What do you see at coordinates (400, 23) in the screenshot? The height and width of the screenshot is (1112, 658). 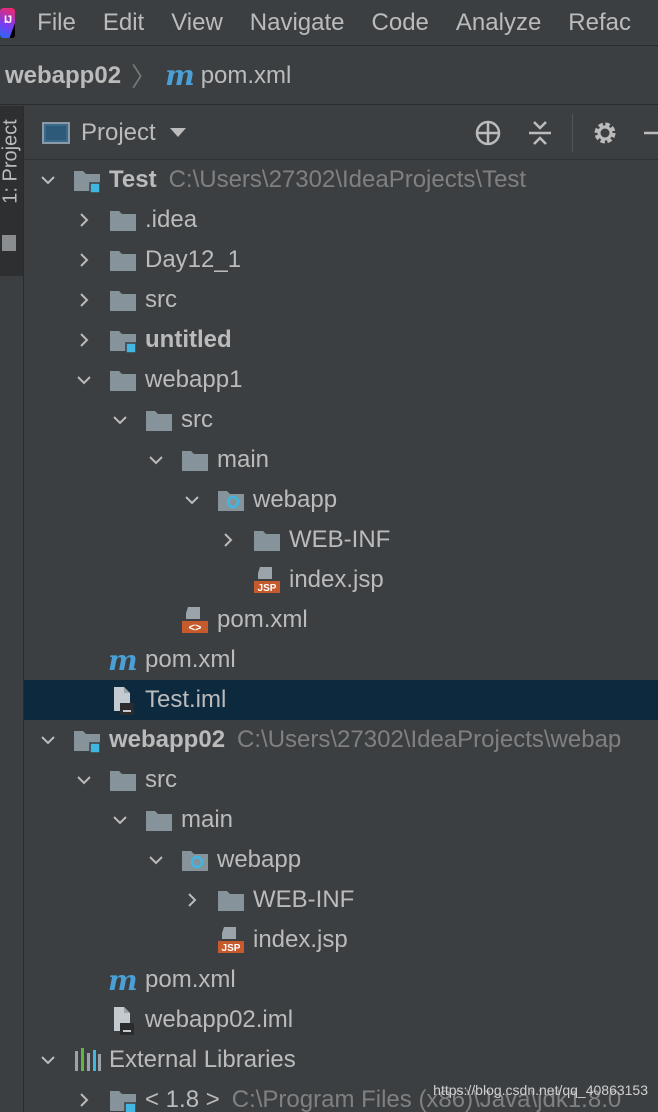 I see `menu-code: Code` at bounding box center [400, 23].